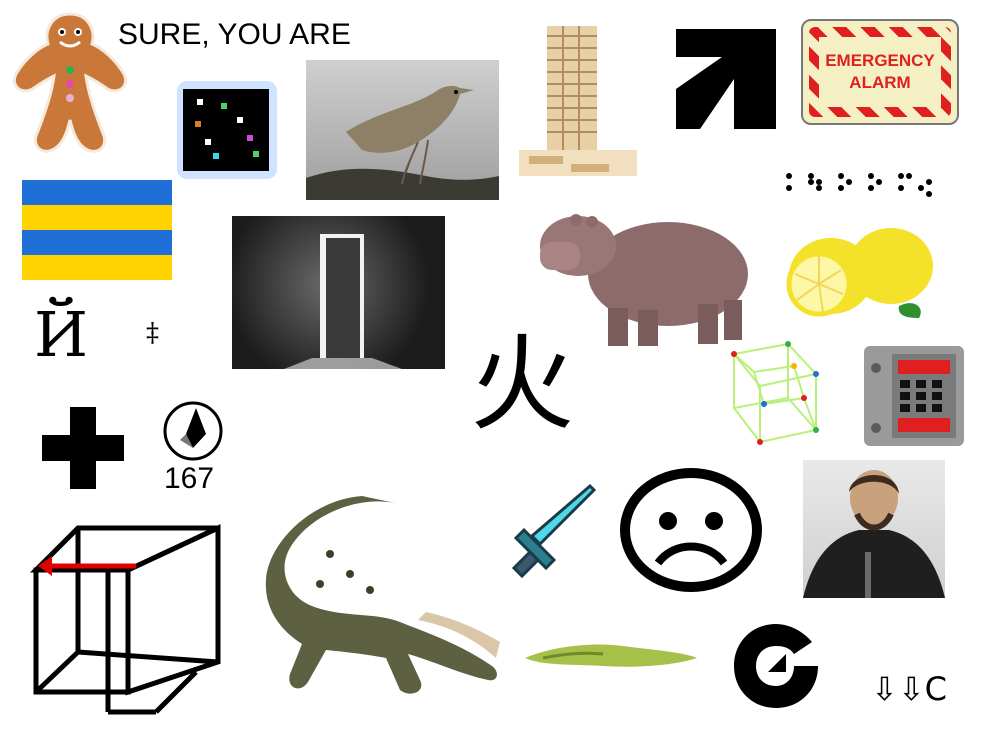 Image resolution: width=1000 pixels, height=750 pixels. What do you see at coordinates (189, 478) in the screenshot?
I see `compass-number: 167` at bounding box center [189, 478].